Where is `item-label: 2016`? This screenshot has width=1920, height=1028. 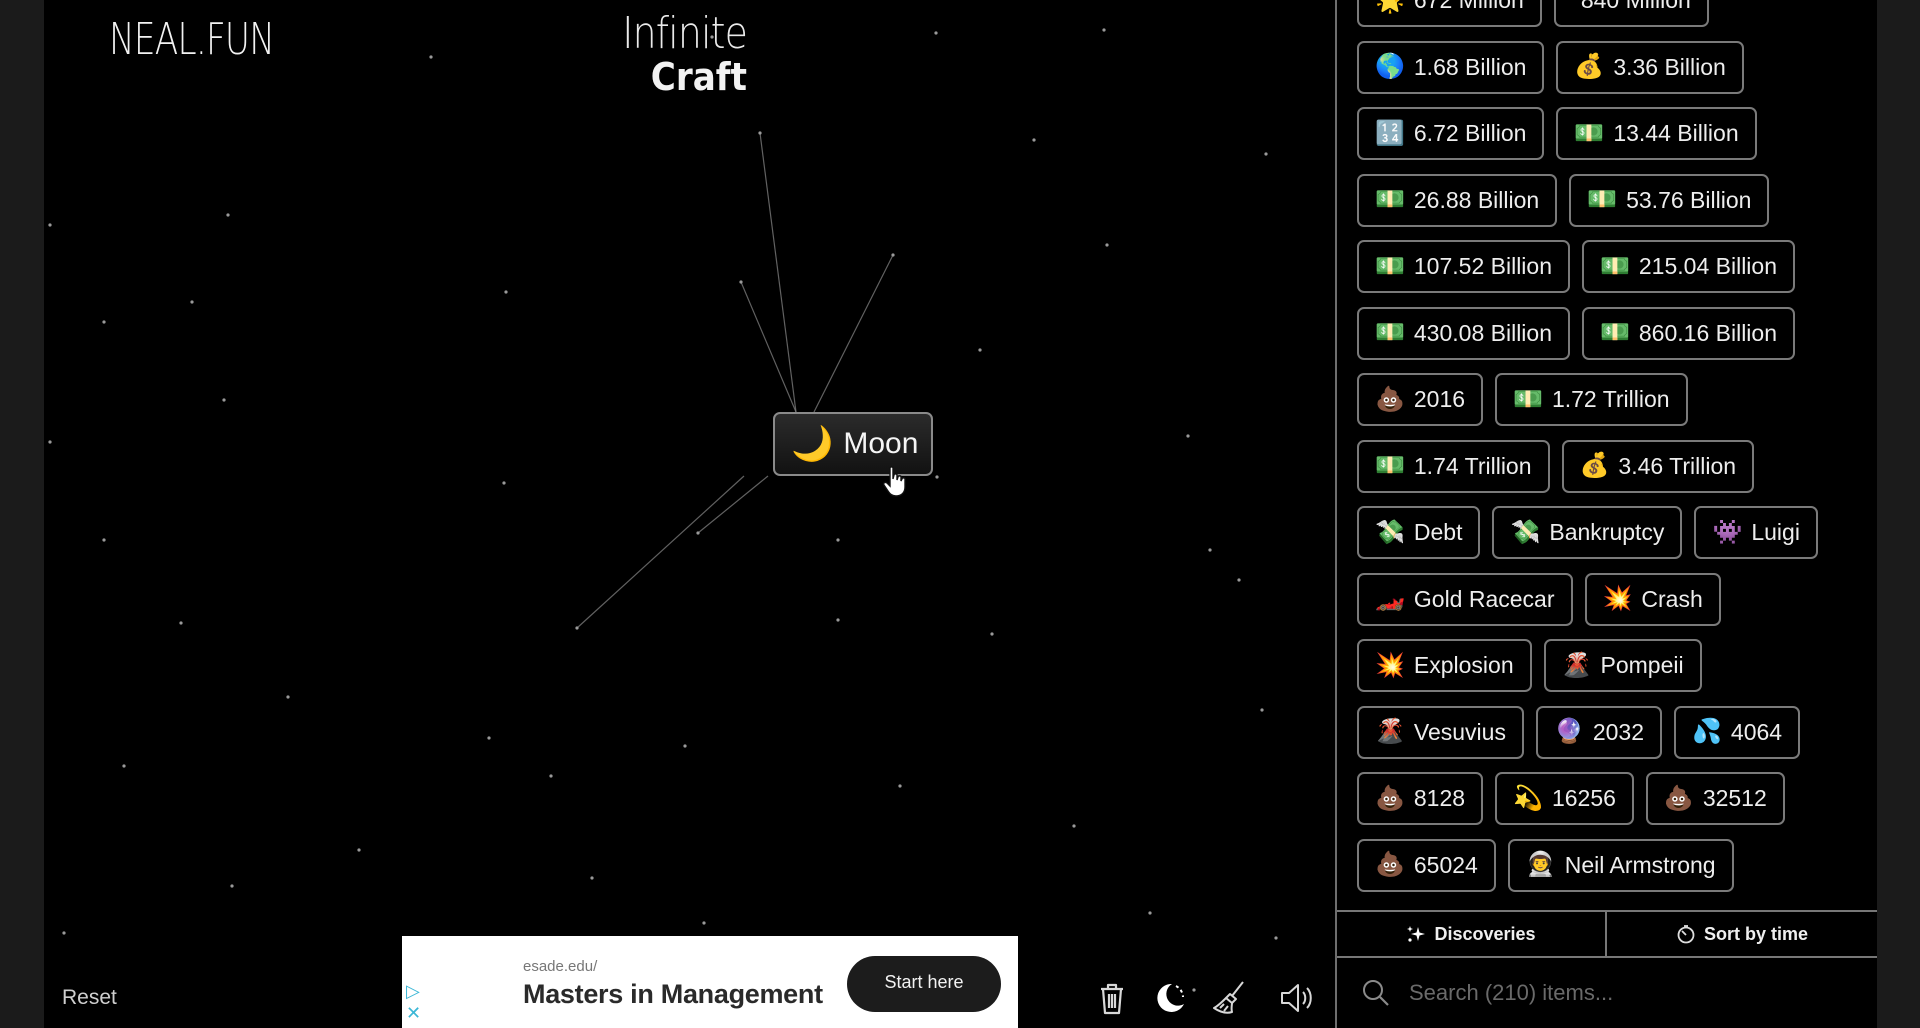 item-label: 2016 is located at coordinates (1439, 399).